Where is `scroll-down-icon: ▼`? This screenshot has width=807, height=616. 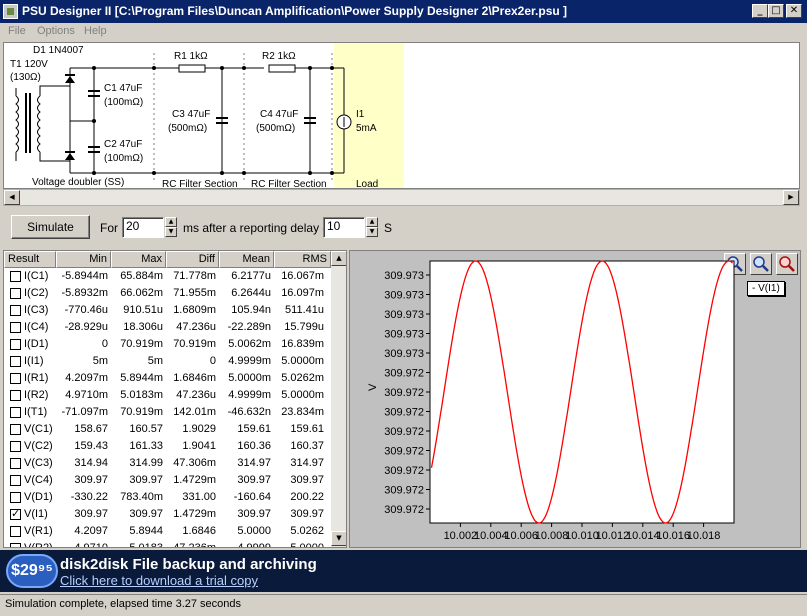
scroll-down-icon: ▼ is located at coordinates (338, 538).